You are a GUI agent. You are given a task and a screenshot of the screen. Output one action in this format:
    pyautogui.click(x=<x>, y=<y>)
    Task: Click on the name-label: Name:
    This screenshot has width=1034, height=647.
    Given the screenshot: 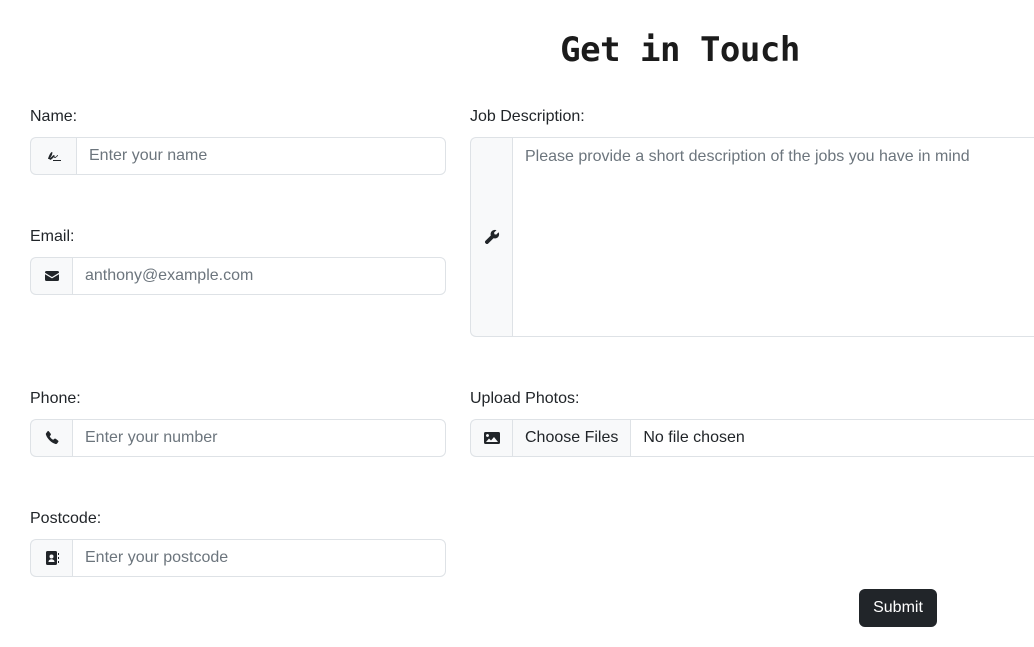 What is the action you would take?
    pyautogui.click(x=54, y=116)
    